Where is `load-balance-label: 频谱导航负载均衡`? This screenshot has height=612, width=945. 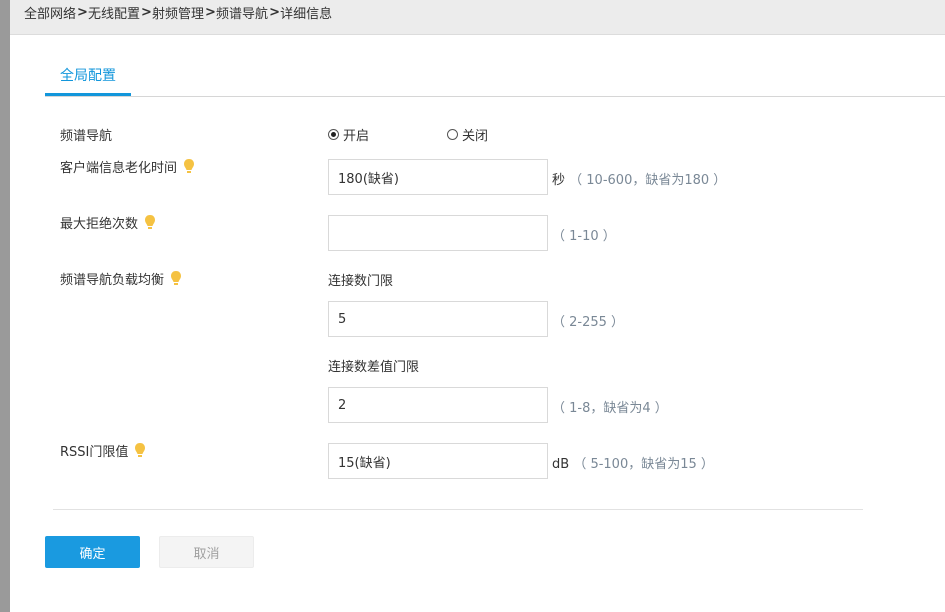
load-balance-label: 频谱导航负载均衡 is located at coordinates (121, 278).